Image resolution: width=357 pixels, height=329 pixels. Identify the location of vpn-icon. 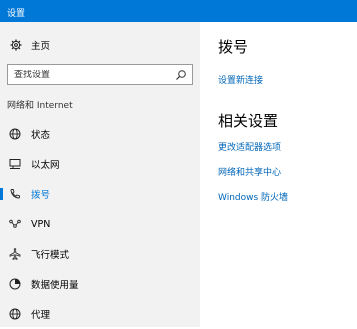
(15, 224).